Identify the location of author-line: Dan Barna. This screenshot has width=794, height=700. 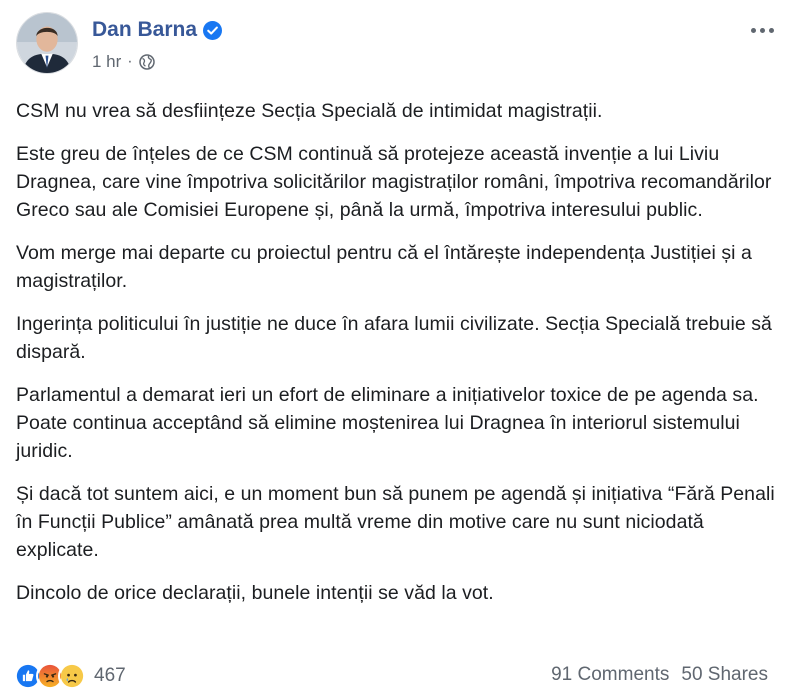
(157, 30).